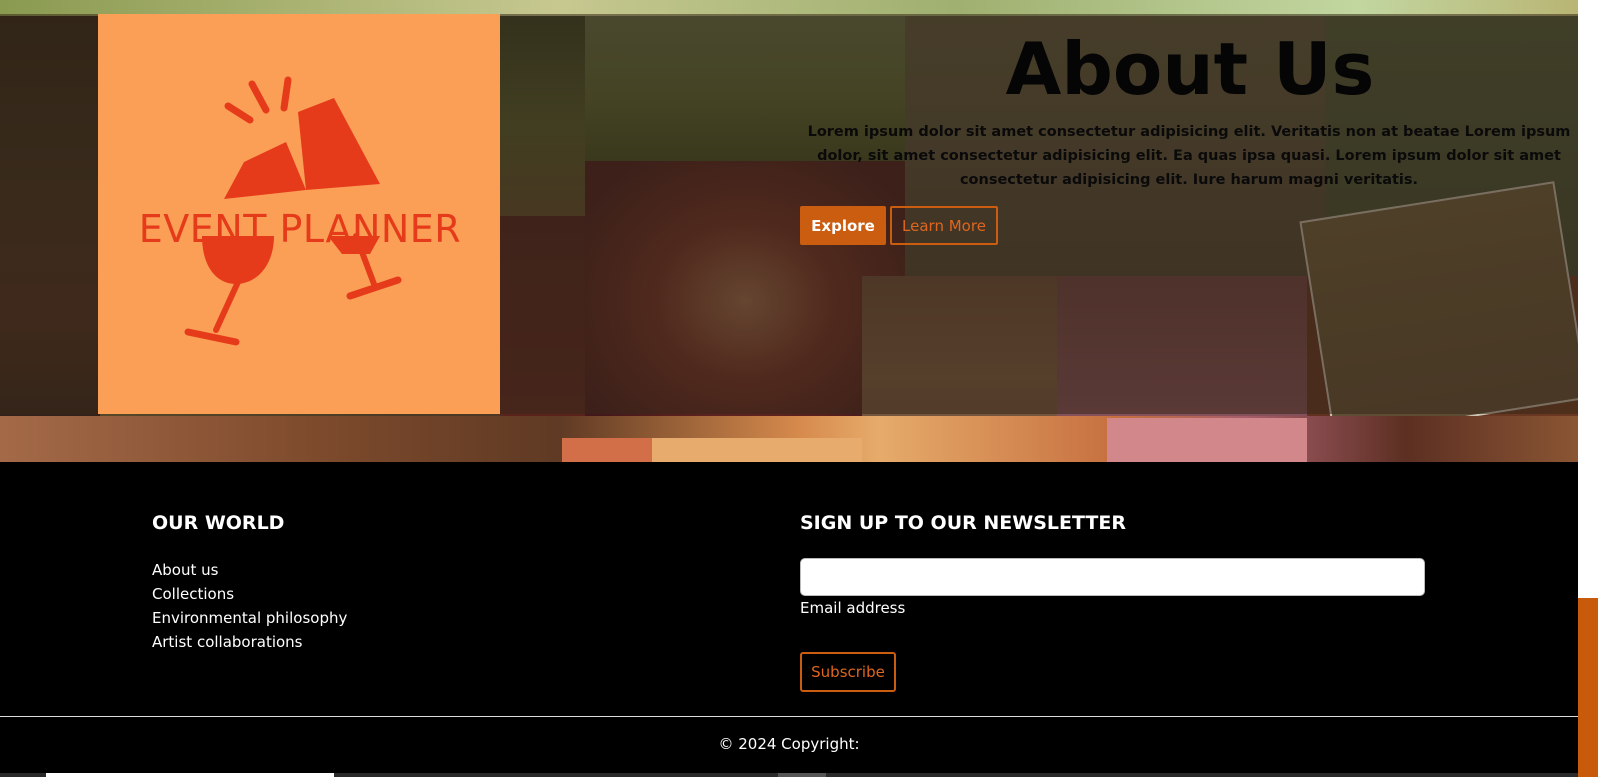  Describe the element at coordinates (963, 523) in the screenshot. I see `newsletter-title: SIGN UP TO OUR NEWSLETTER` at that location.